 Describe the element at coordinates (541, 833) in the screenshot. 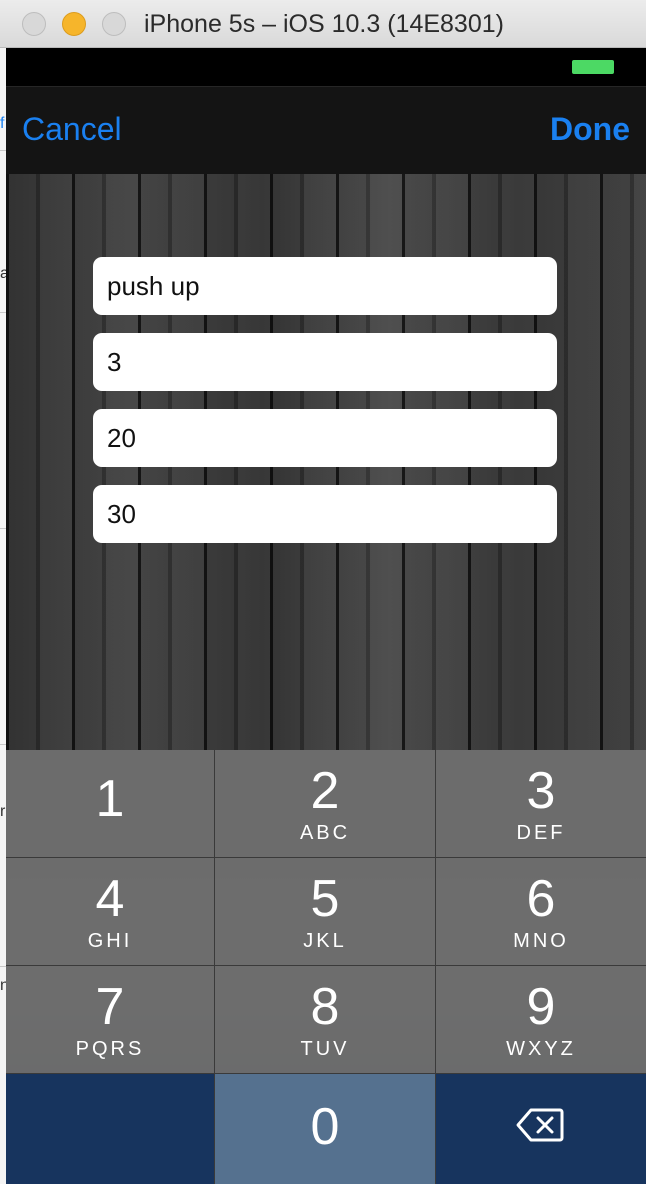

I see `key-letters: DEF` at that location.